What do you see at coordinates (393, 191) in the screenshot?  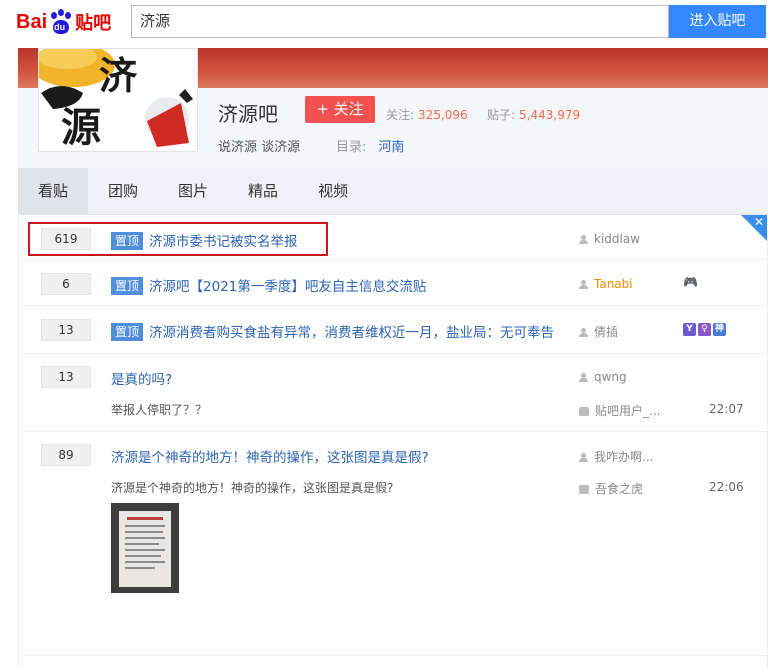 I see `forum-tabs: 看贴 团购 图片 精品 视频` at bounding box center [393, 191].